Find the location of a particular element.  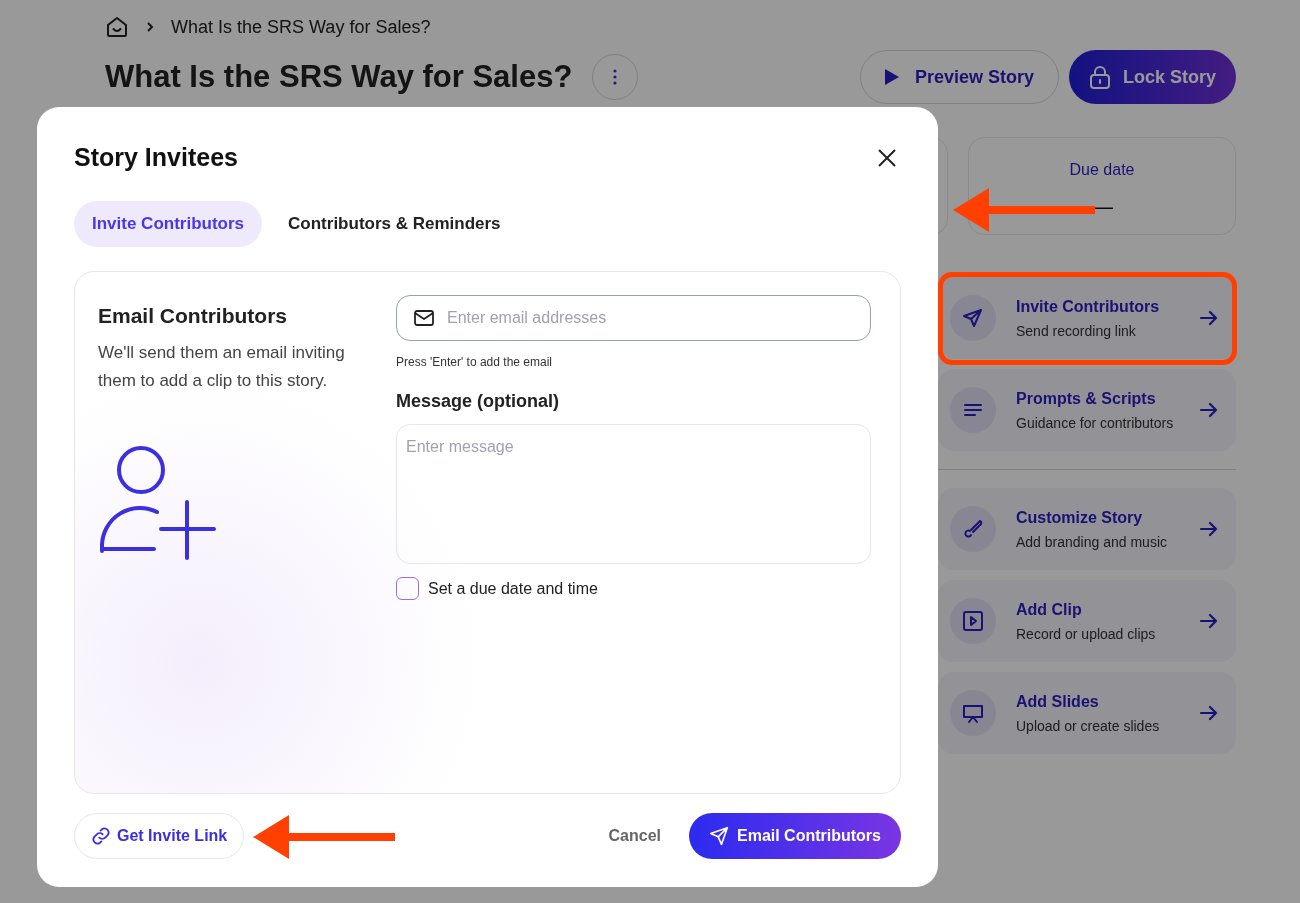

action-title: Customize Story is located at coordinates (1080, 517).